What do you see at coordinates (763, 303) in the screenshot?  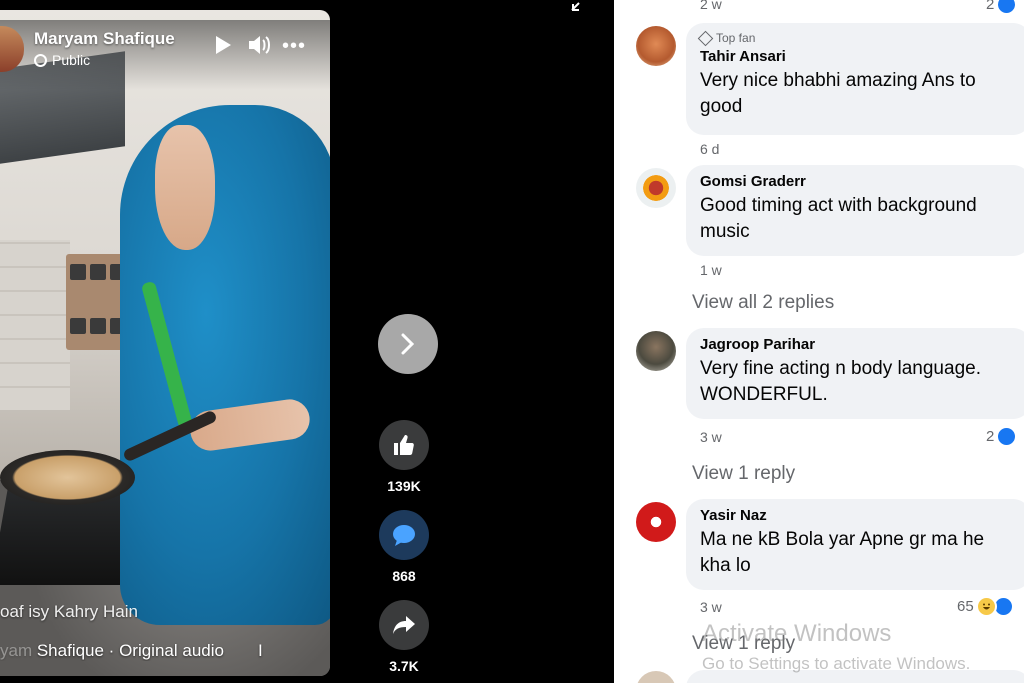 I see `view-replies-link: View all 2 replies` at bounding box center [763, 303].